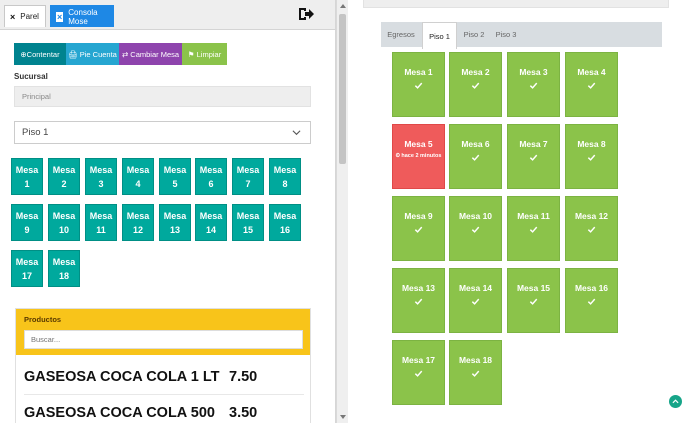 Image resolution: width=684 pixels, height=423 pixels. I want to click on left-mesa-2: Mesa 2, so click(64, 176).